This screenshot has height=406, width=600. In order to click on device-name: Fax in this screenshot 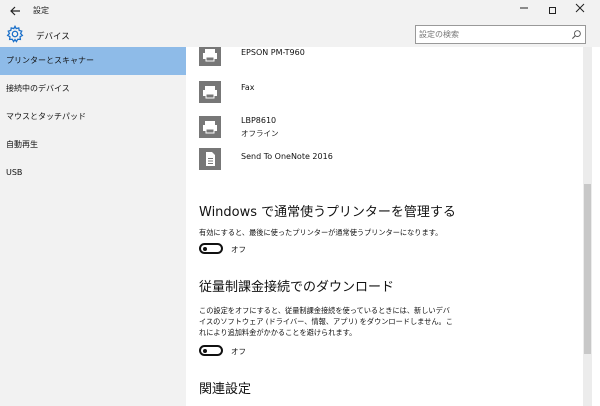, I will do `click(248, 87)`.